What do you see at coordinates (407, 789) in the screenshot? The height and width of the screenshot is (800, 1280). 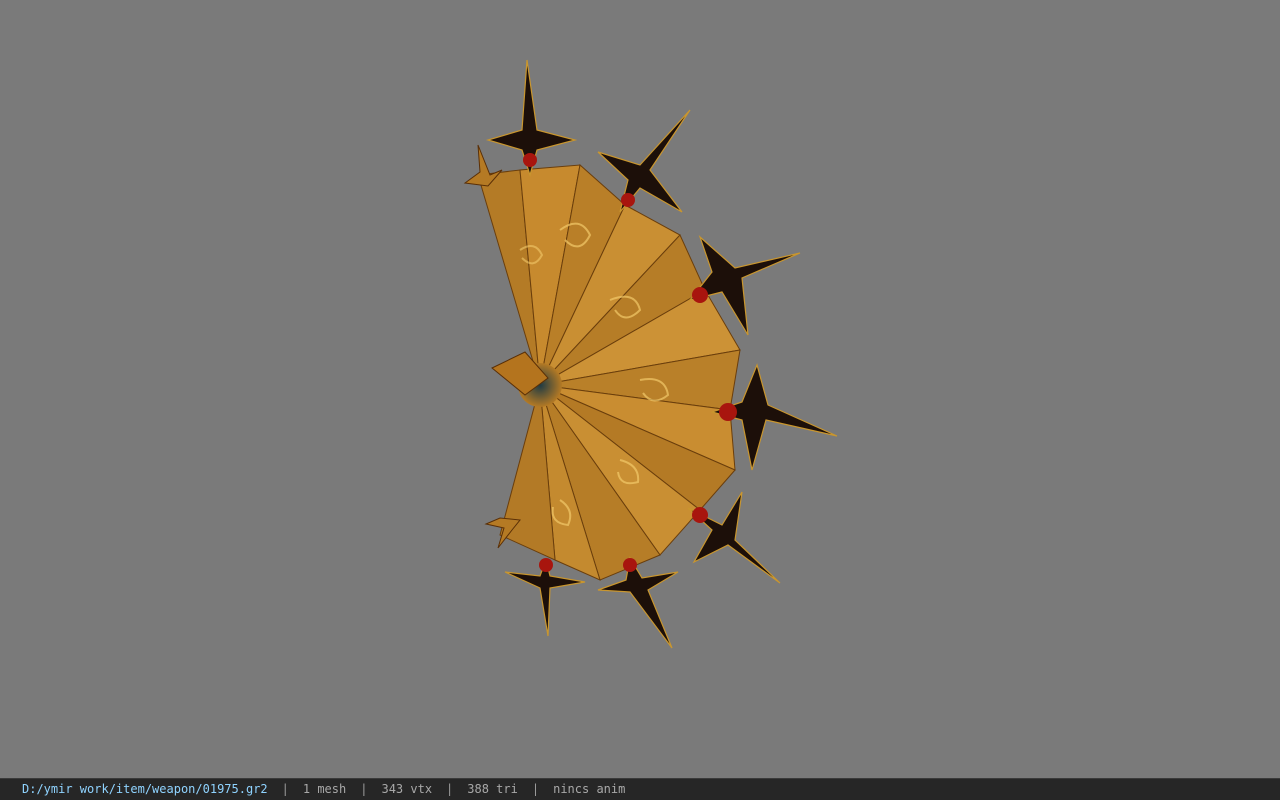 I see `vertex-count: 343 vtx` at bounding box center [407, 789].